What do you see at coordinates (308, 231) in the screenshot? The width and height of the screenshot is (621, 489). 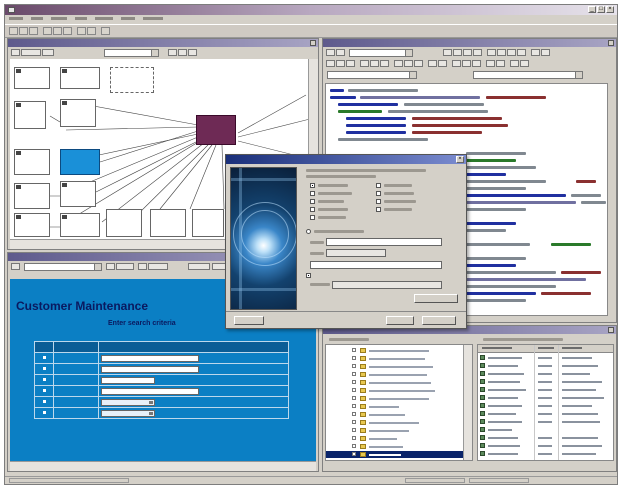 I see `option-radio` at bounding box center [308, 231].